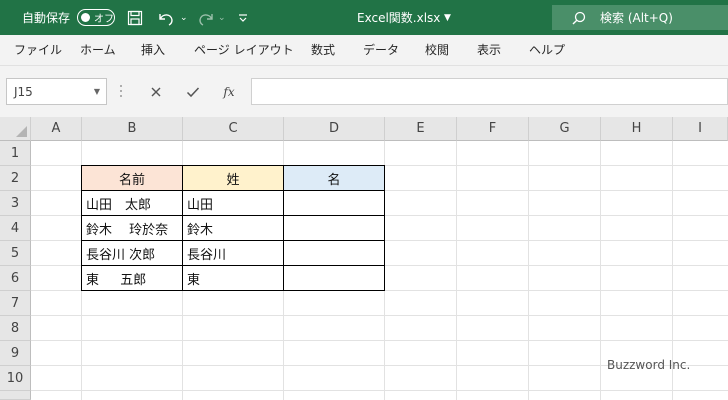 The height and width of the screenshot is (400, 728). Describe the element at coordinates (233, 203) in the screenshot. I see `table-cell-c3: 山田` at that location.